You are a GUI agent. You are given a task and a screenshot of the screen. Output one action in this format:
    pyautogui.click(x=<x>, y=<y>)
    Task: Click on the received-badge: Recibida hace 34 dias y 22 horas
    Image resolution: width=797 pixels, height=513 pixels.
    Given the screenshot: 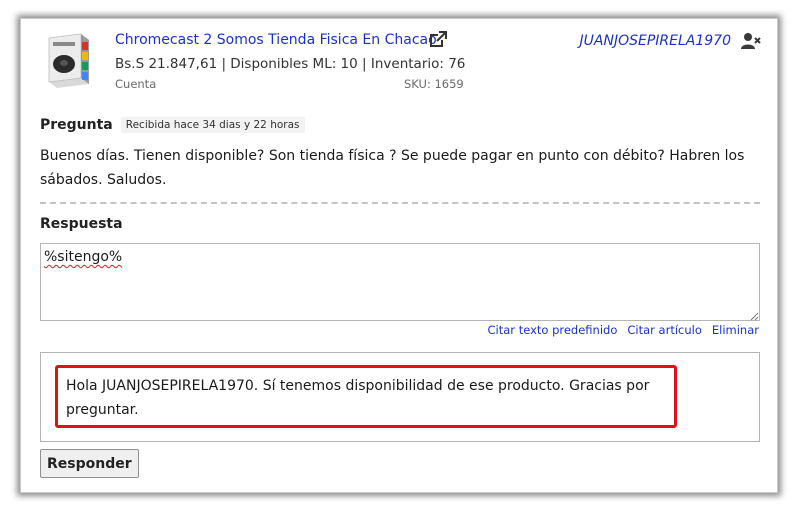 What is the action you would take?
    pyautogui.click(x=212, y=125)
    